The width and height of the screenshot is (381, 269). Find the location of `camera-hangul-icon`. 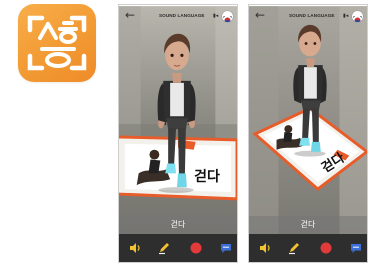

camera-hangul-icon is located at coordinates (57, 43).